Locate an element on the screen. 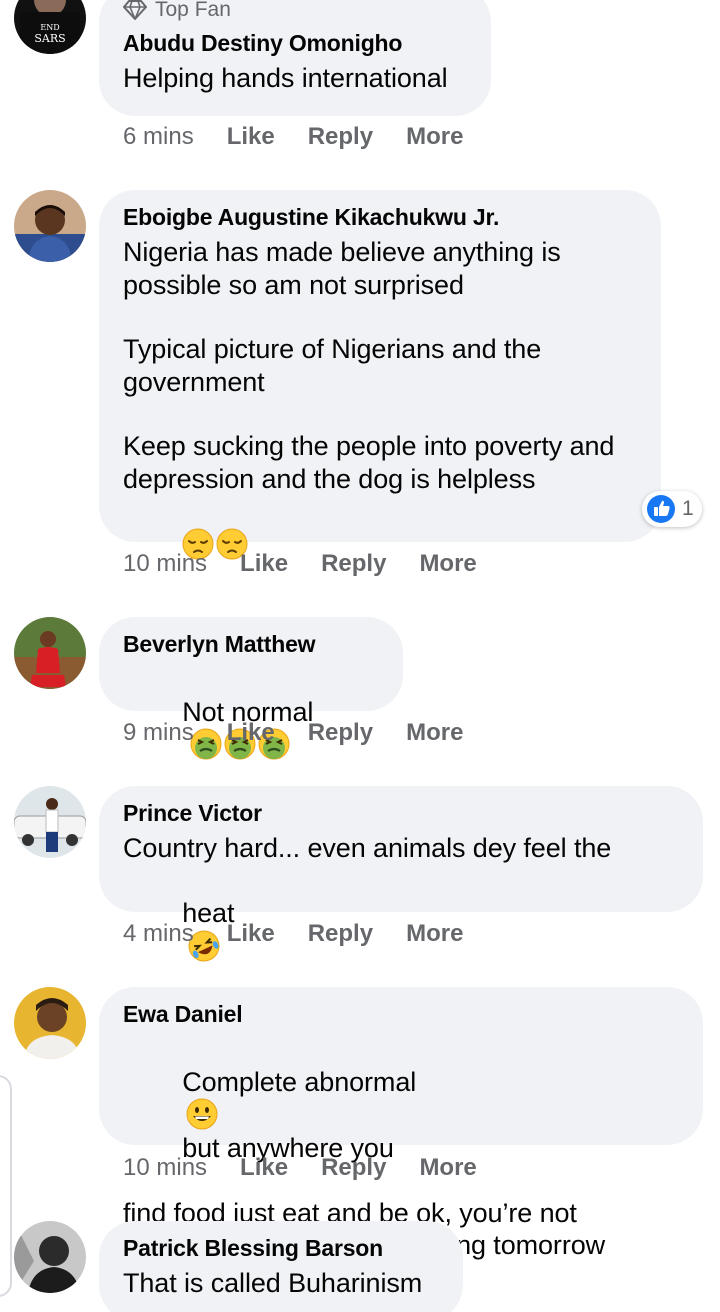 This screenshot has width=720, height=1312. comment-emojis is located at coordinates (380, 527).